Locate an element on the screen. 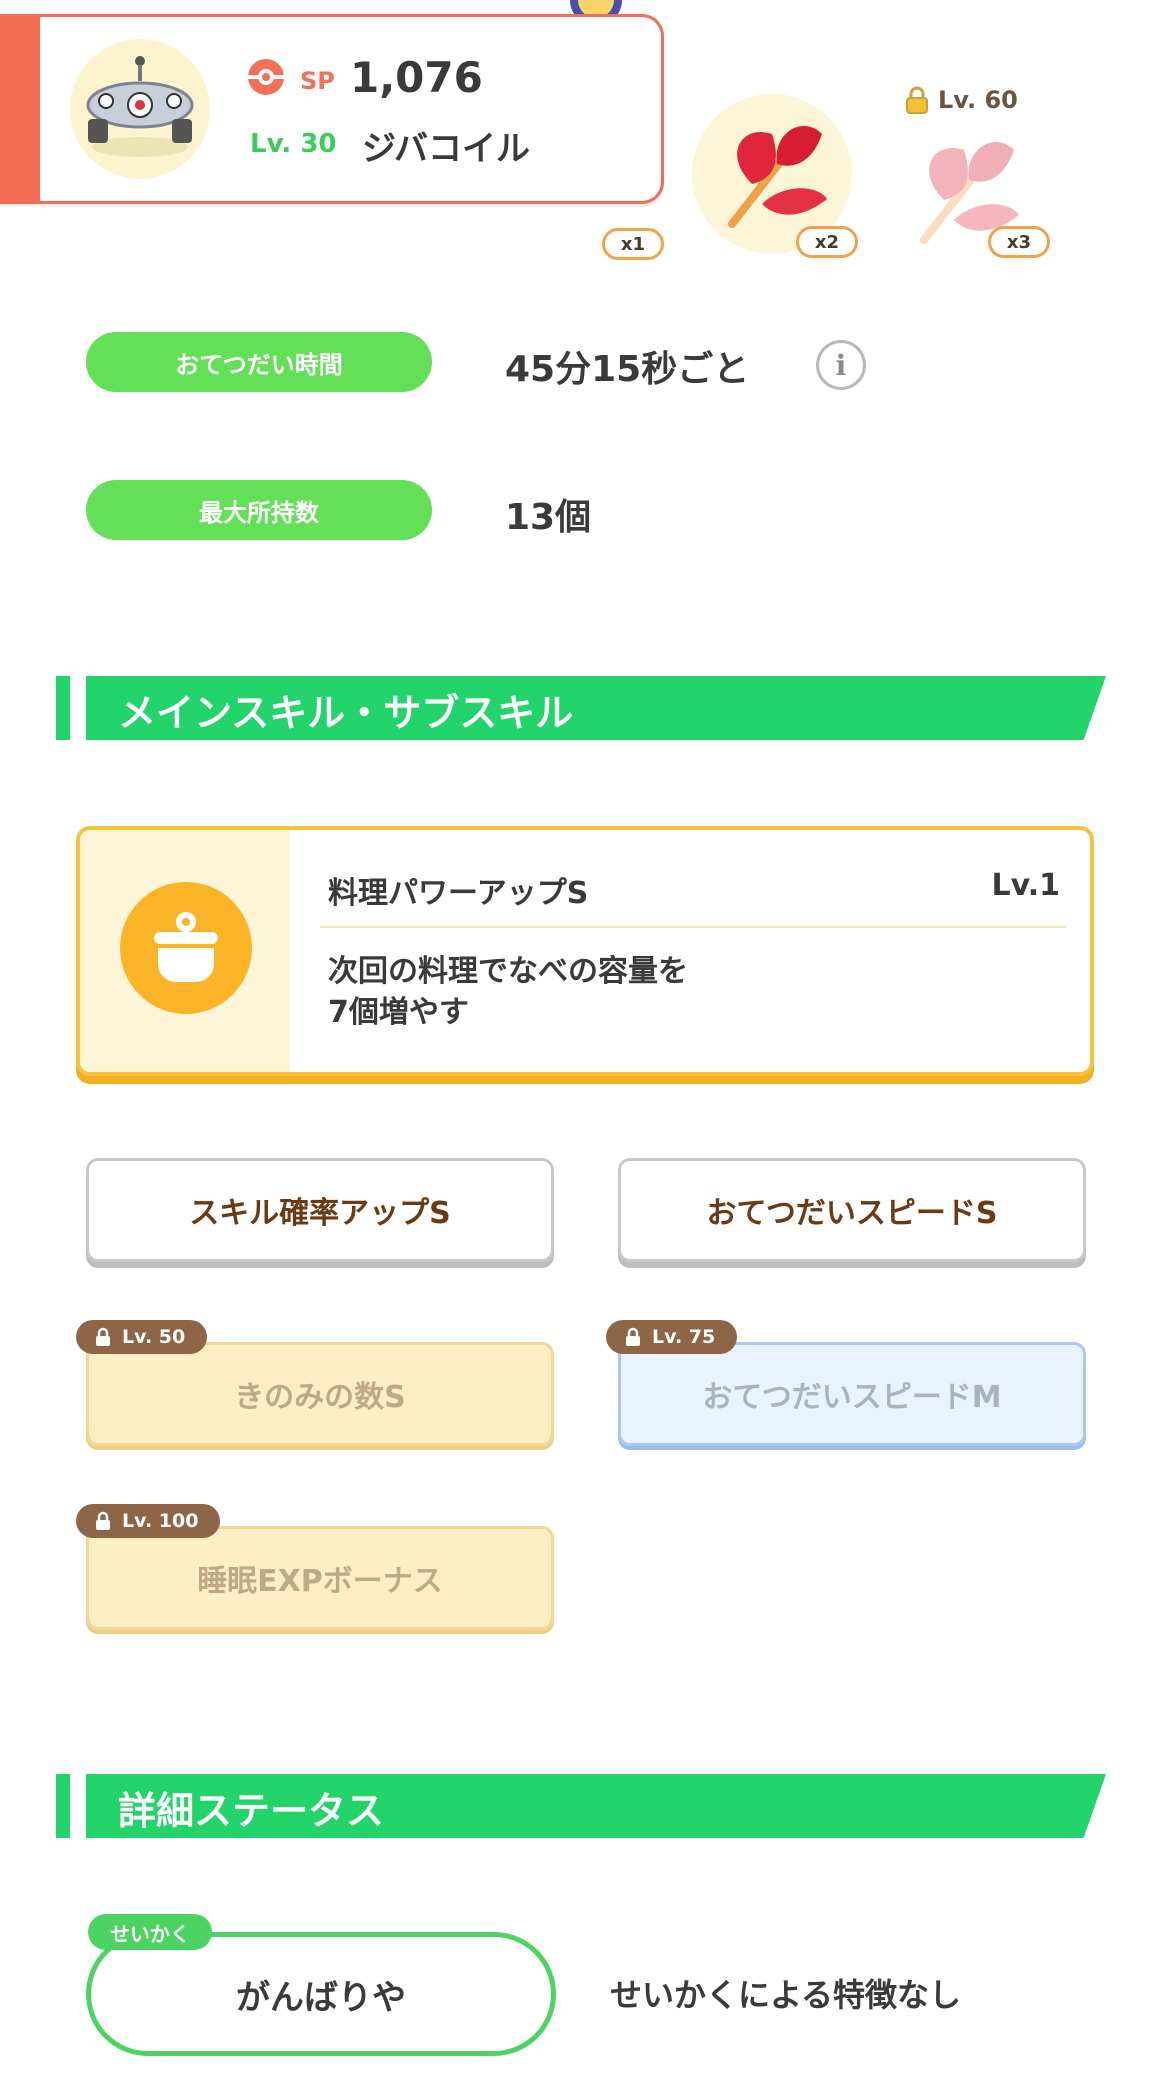  pokemon-name: ジバコイル is located at coordinates (446, 149).